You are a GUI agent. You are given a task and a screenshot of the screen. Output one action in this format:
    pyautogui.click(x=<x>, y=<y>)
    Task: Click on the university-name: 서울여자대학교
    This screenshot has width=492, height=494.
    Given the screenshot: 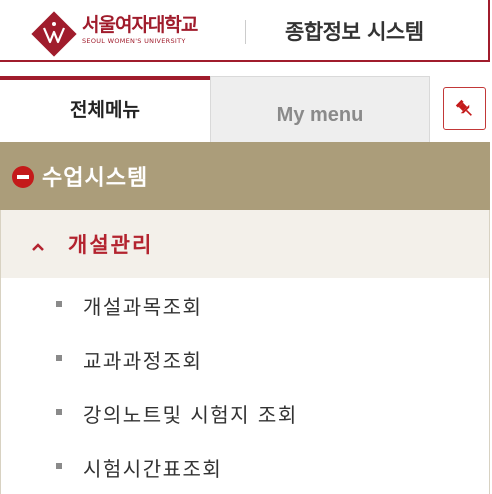 What is the action you would take?
    pyautogui.click(x=140, y=23)
    